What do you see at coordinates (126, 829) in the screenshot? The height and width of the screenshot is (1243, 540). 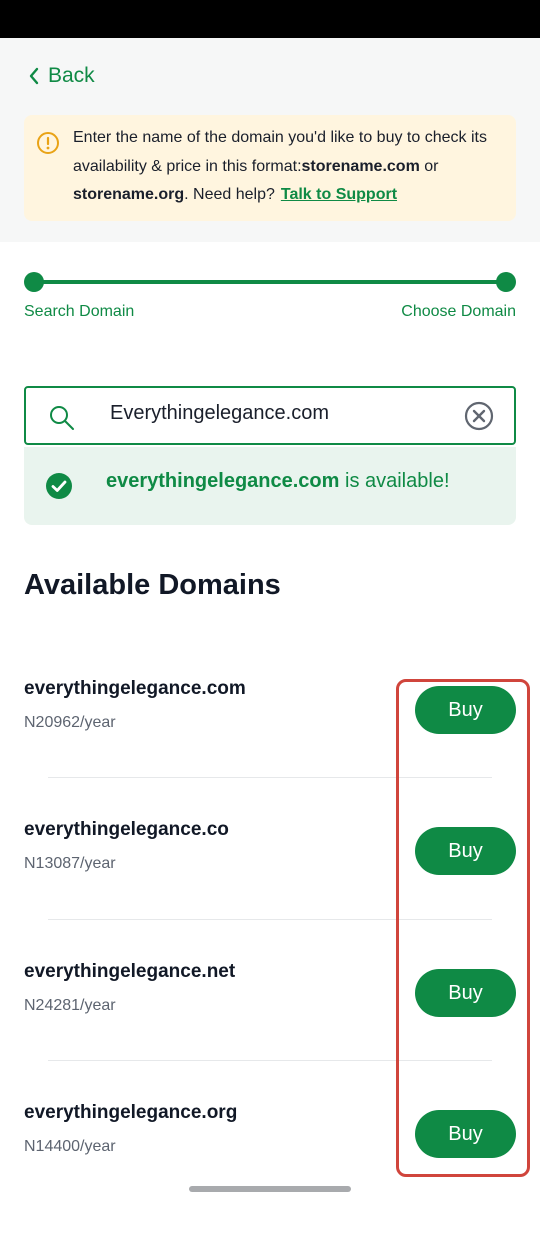 I see `domain-name: everythingelegance.co` at bounding box center [126, 829].